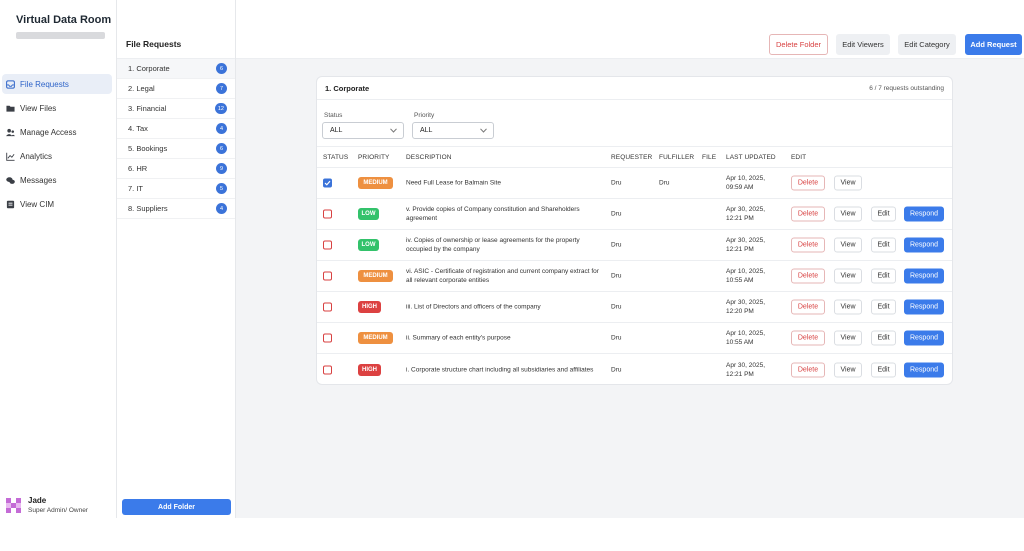 The image size is (1024, 551). Describe the element at coordinates (221, 128) in the screenshot. I see `folder-count-badge: 4` at that location.